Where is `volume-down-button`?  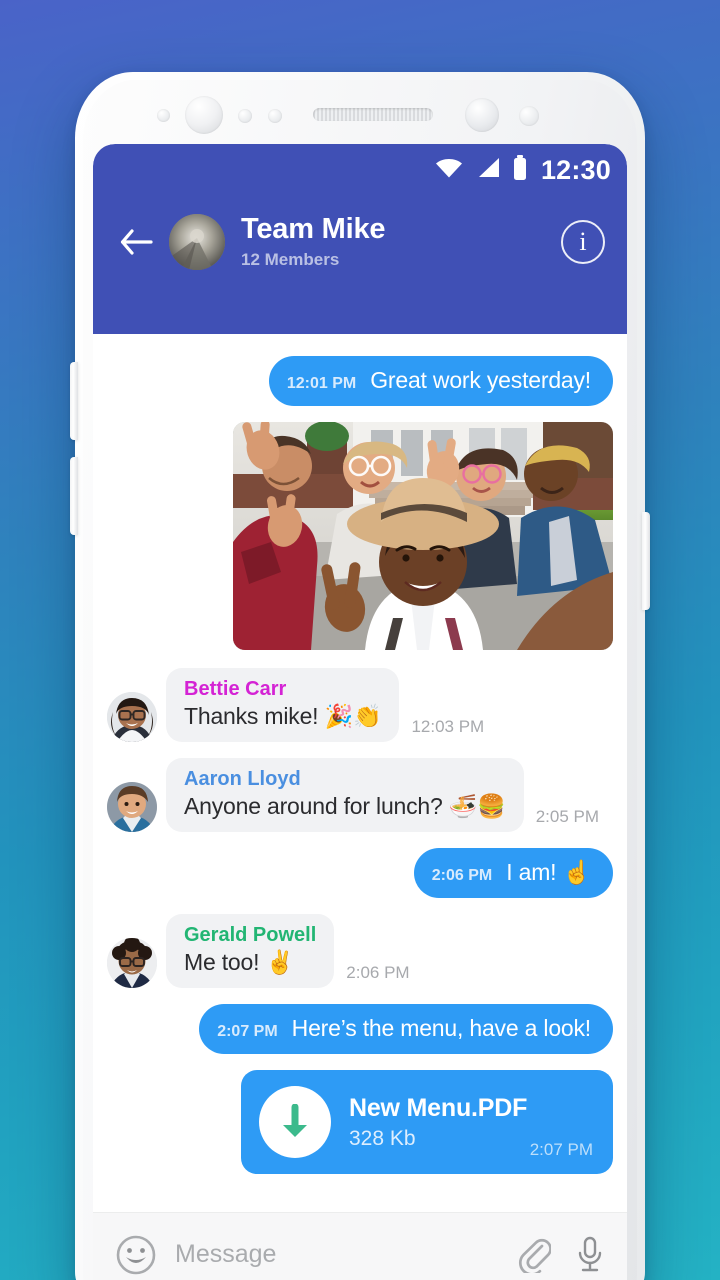
volume-down-button is located at coordinates (74, 496).